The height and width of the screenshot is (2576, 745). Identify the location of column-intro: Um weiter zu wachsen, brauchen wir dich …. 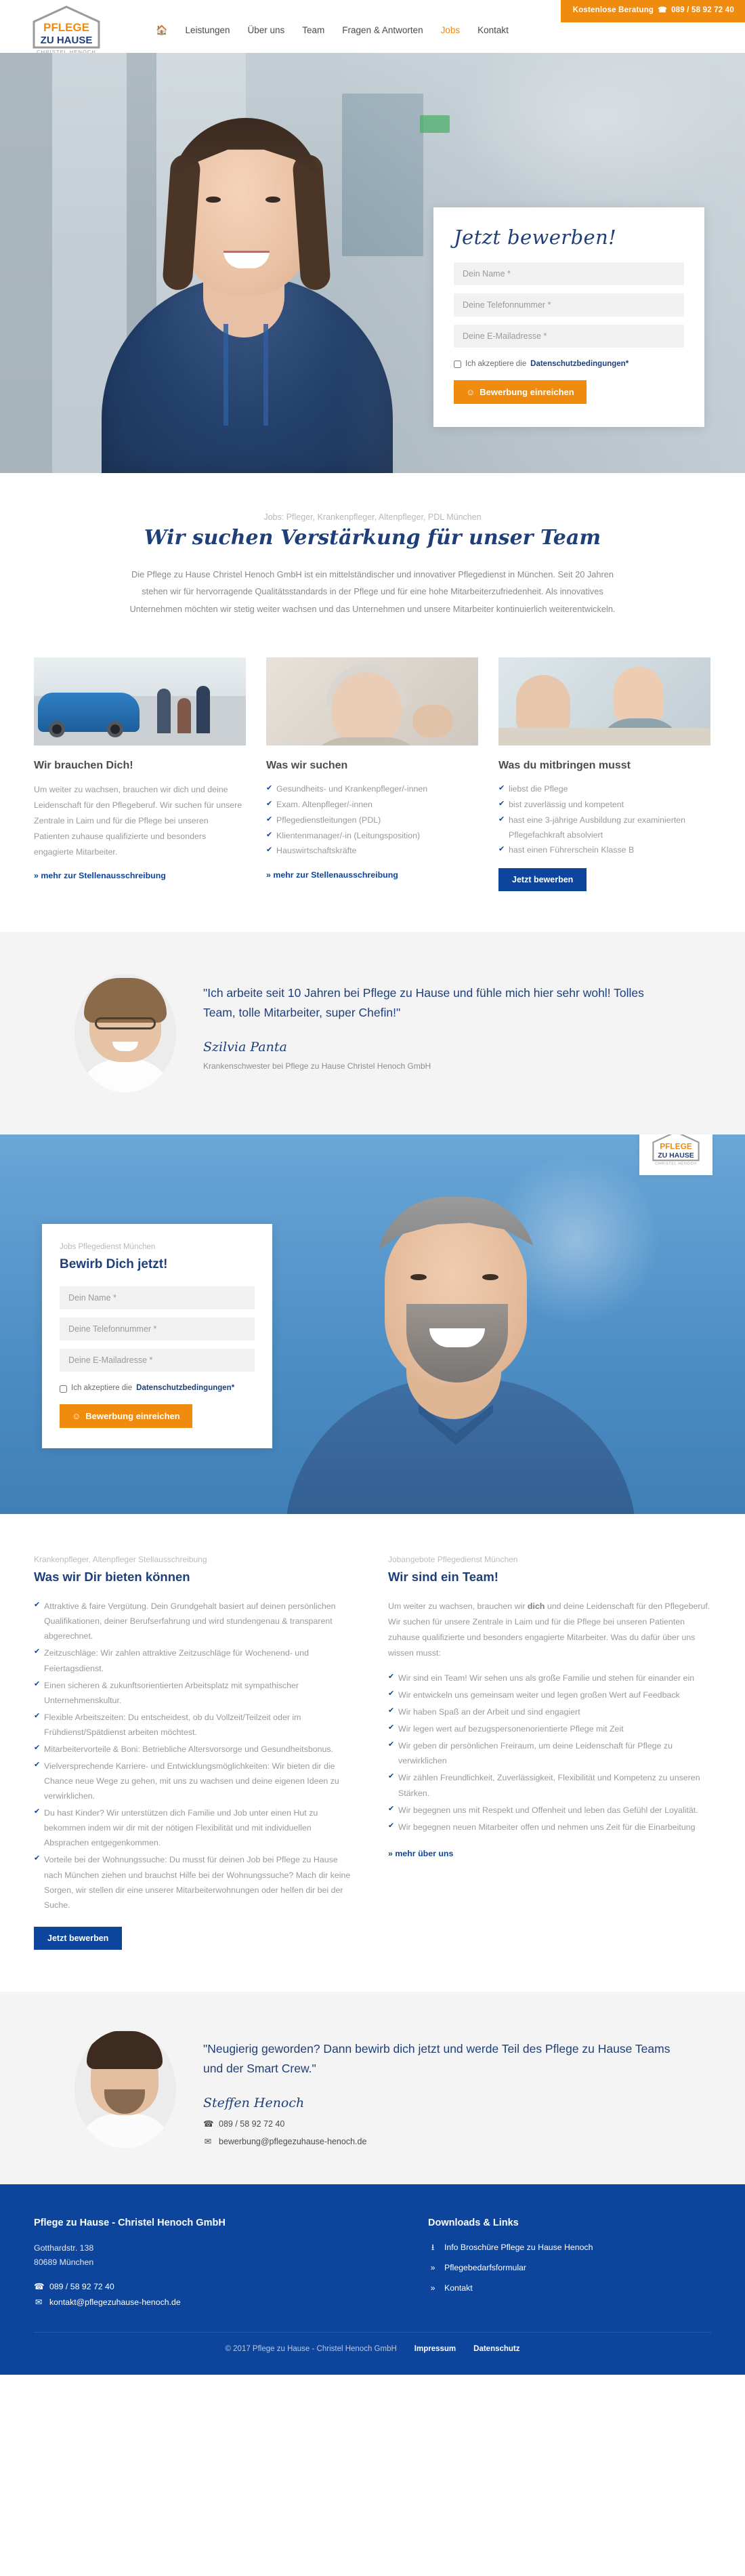
(549, 1630).